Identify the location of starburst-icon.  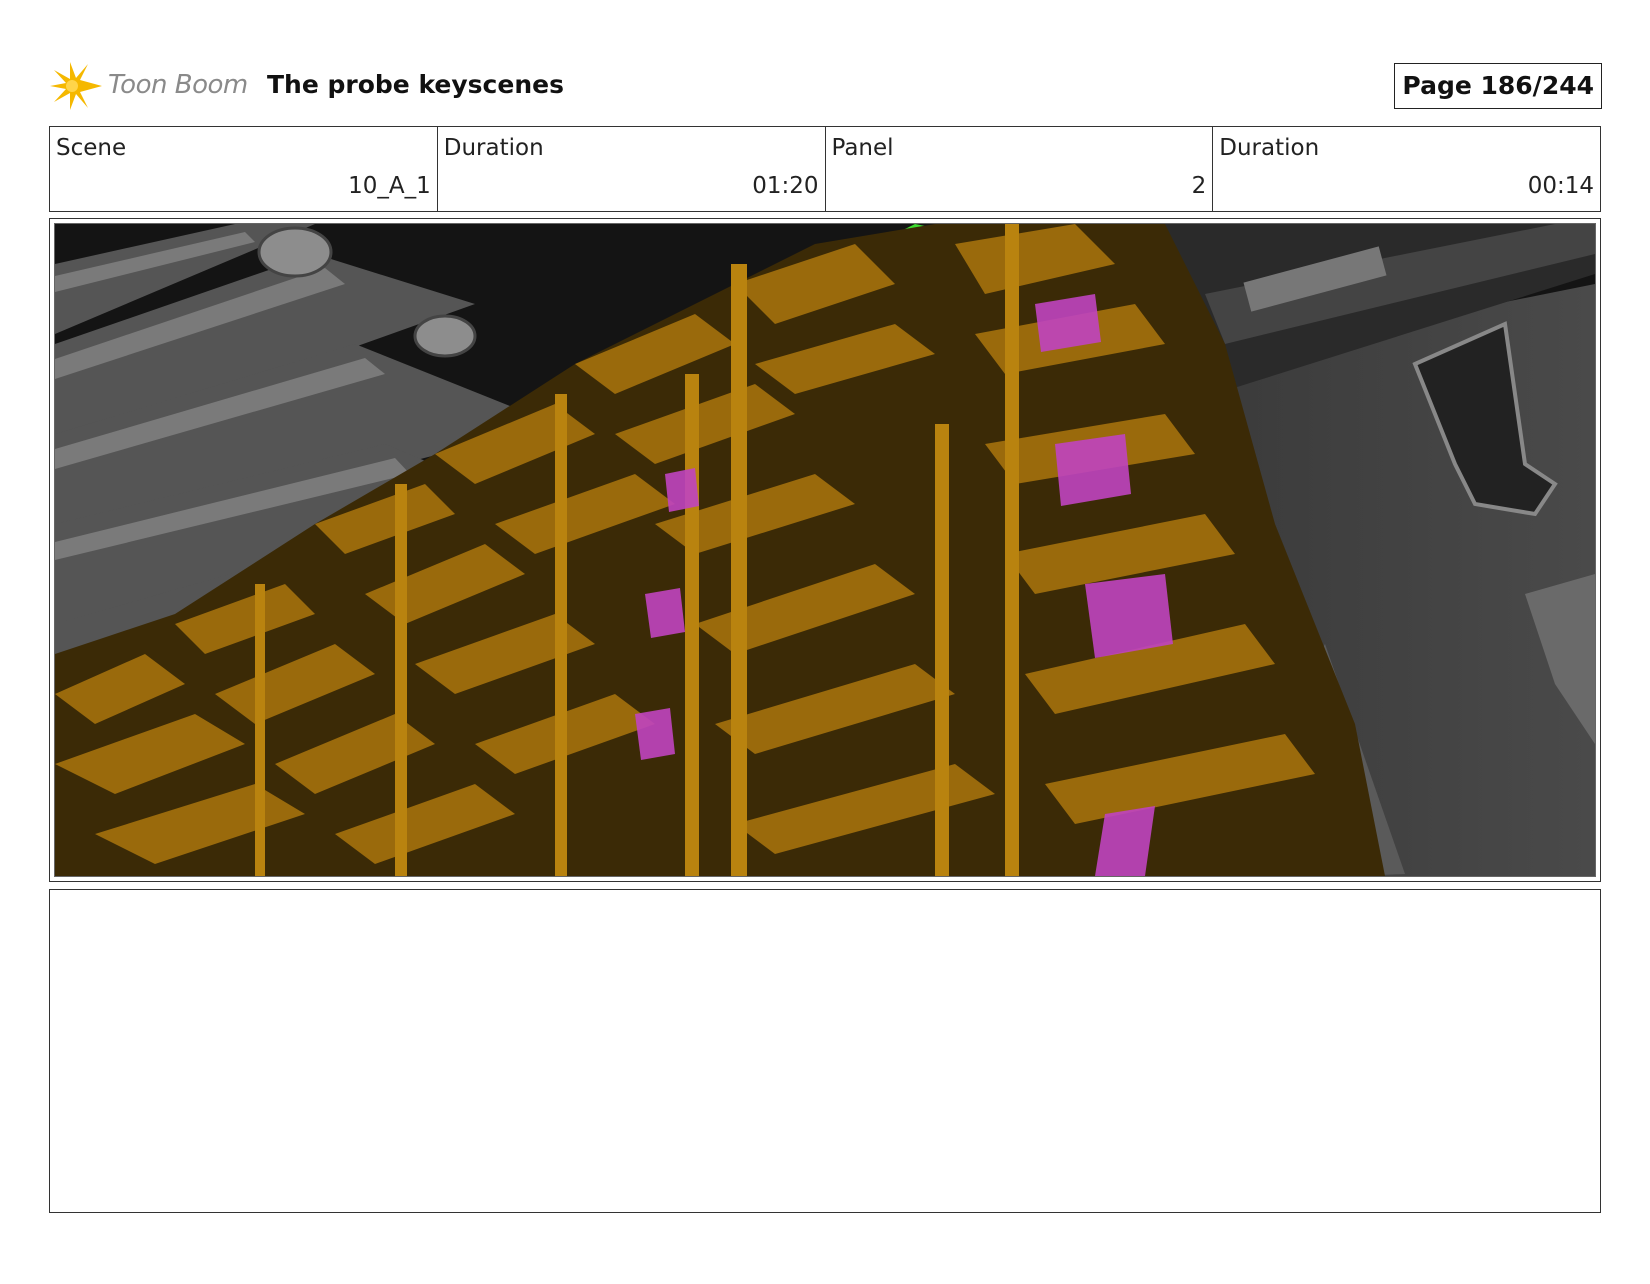
(76, 86).